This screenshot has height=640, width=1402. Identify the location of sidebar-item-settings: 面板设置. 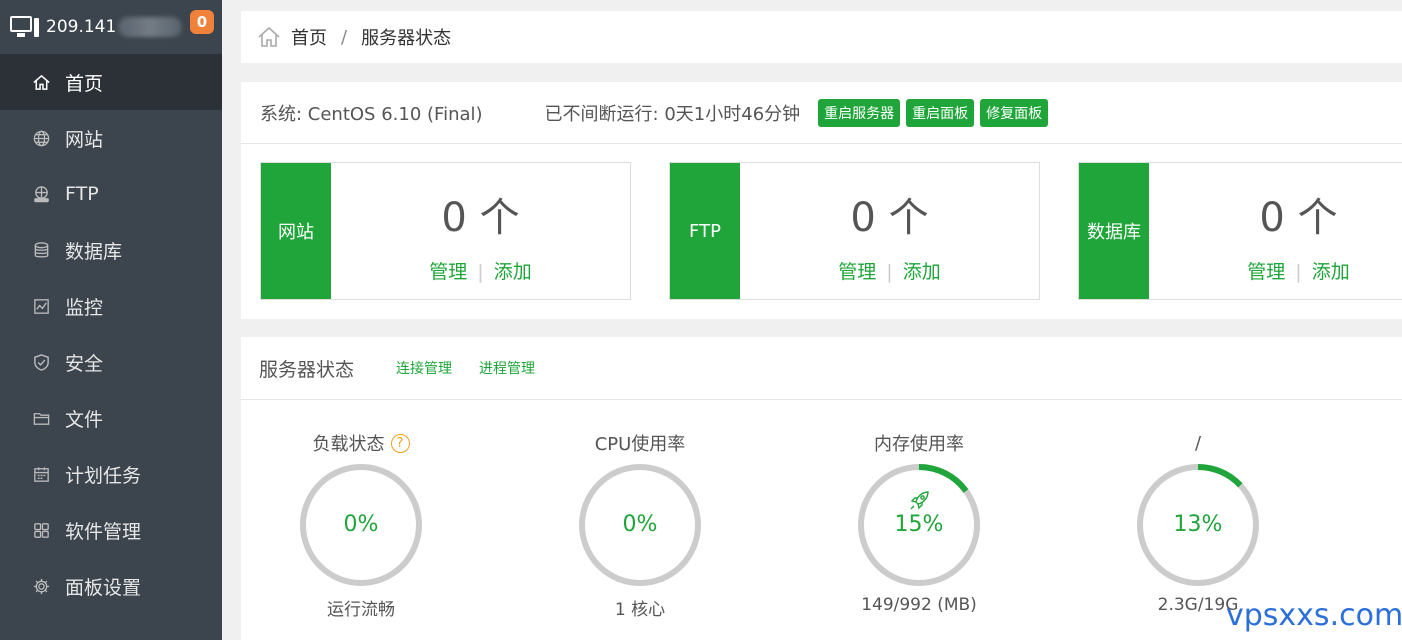
(111, 586).